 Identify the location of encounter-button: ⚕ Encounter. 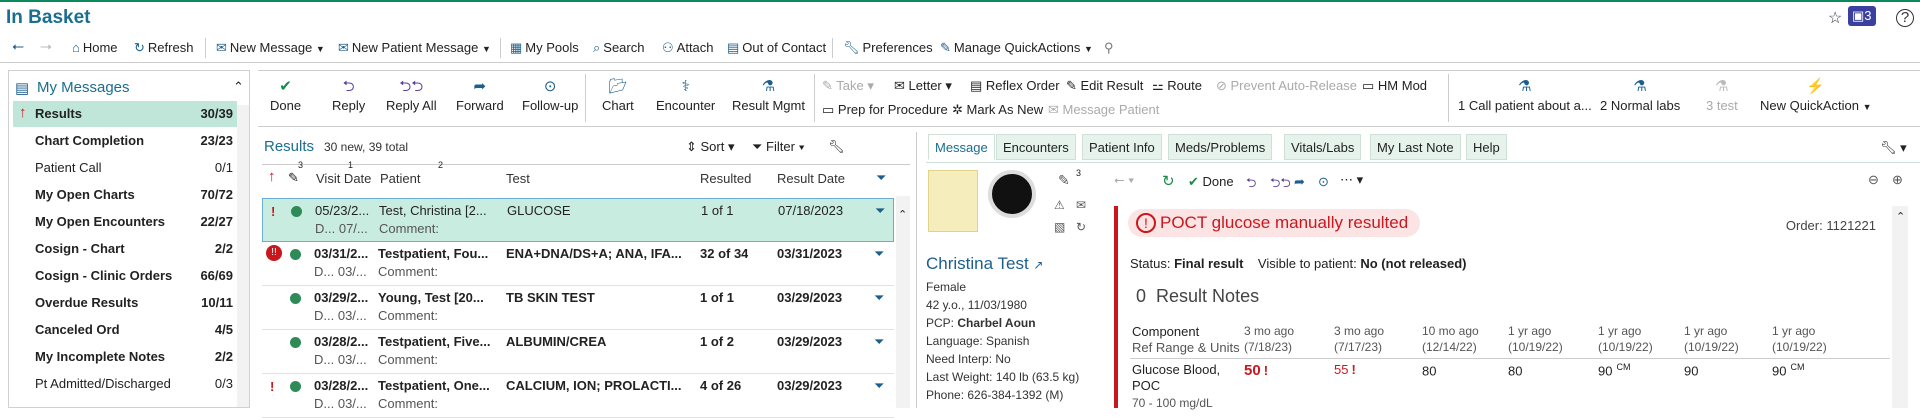
(685, 94).